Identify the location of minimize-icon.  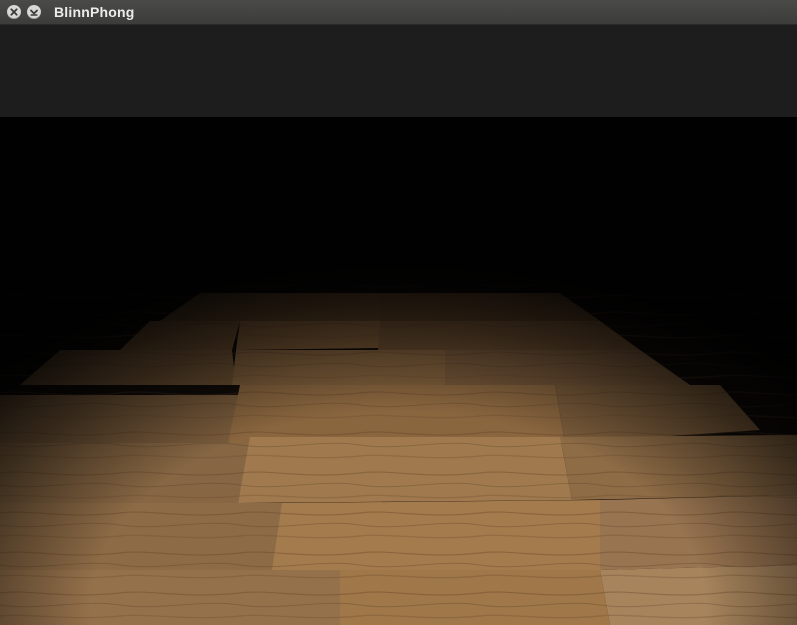
(34, 12).